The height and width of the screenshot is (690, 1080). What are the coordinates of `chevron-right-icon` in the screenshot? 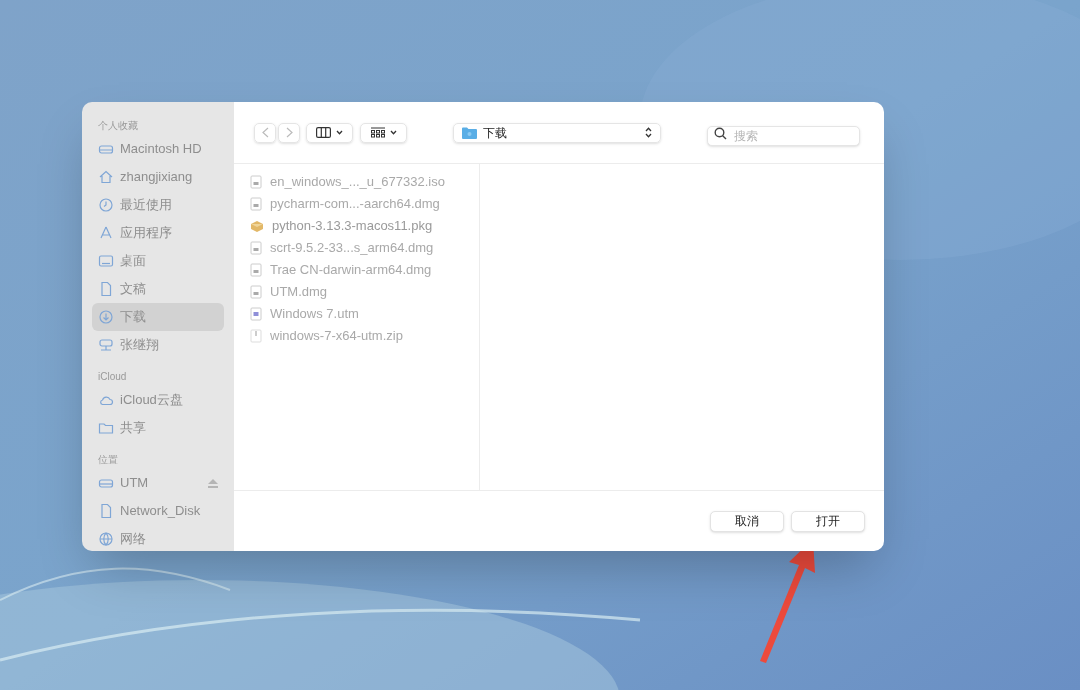 It's located at (289, 132).